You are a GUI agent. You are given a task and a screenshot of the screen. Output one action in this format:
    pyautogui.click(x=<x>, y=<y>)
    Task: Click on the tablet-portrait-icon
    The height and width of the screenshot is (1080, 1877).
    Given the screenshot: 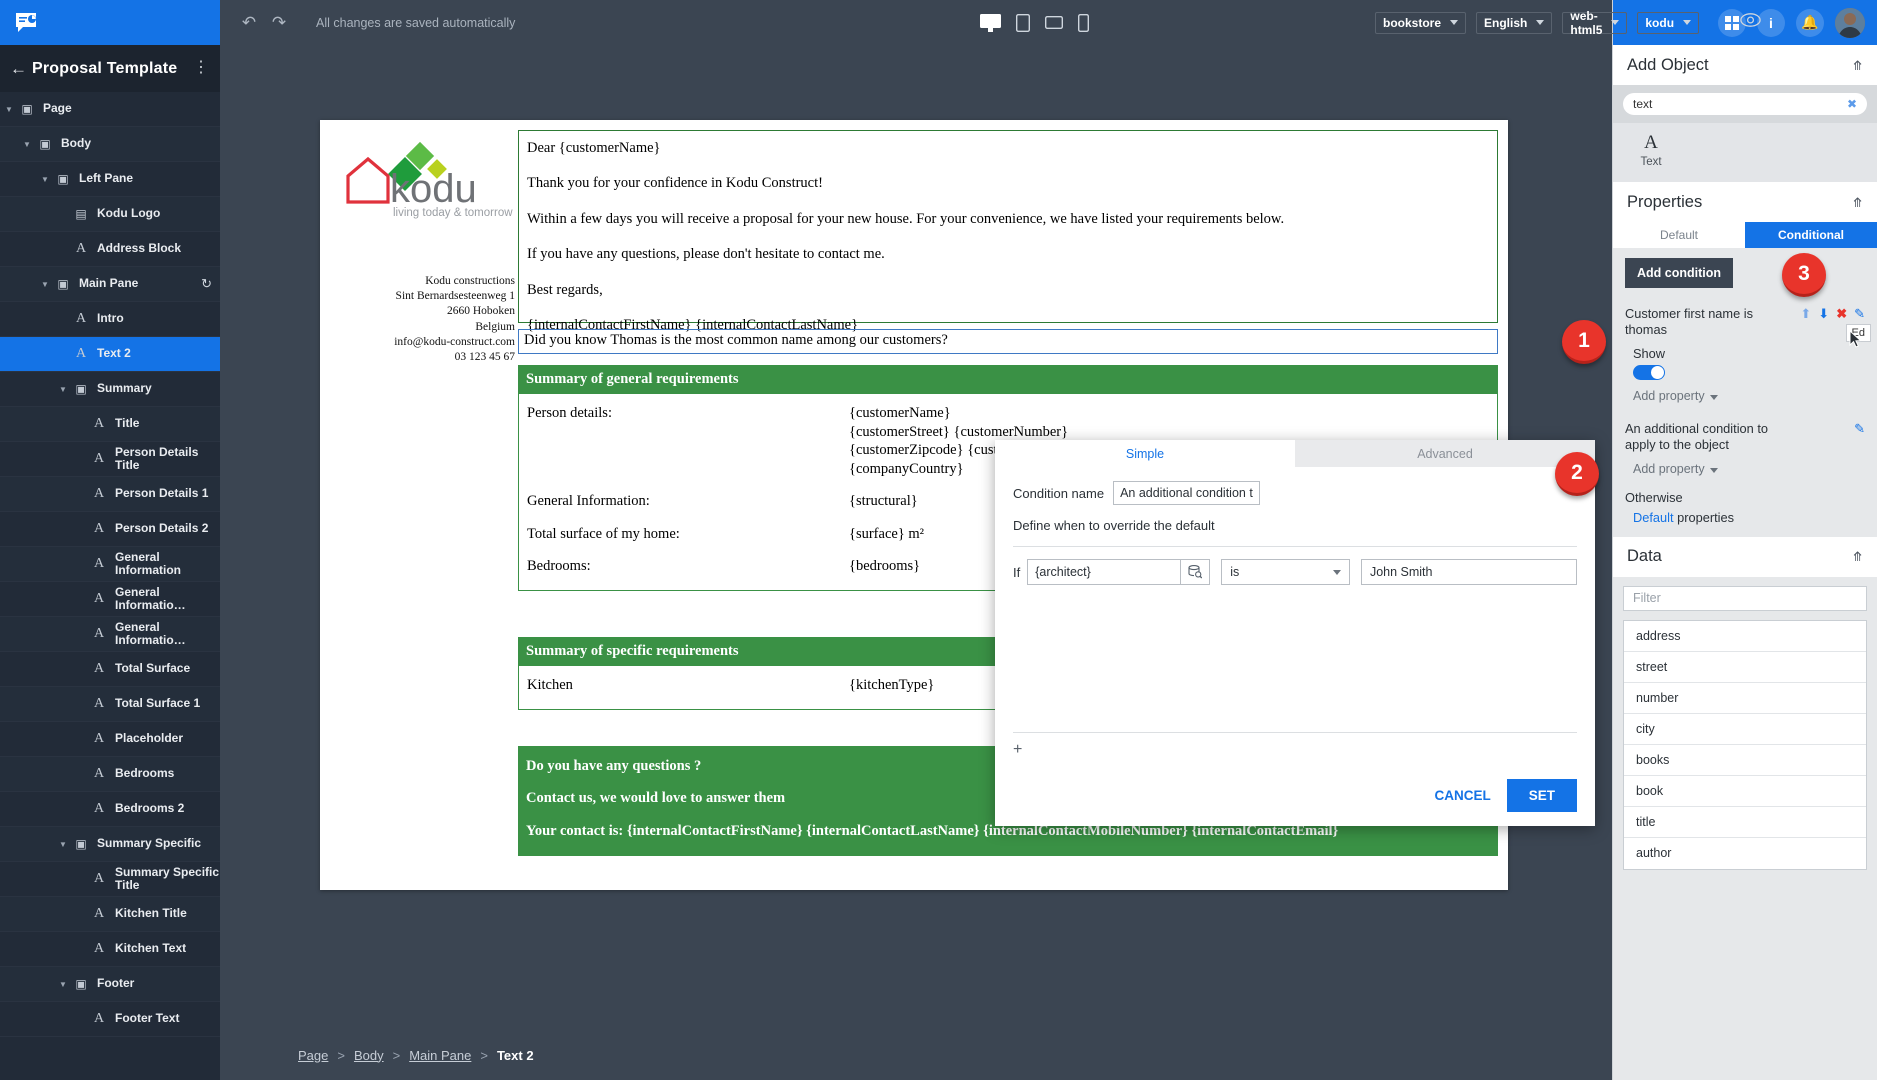 What is the action you would take?
    pyautogui.click(x=1023, y=22)
    